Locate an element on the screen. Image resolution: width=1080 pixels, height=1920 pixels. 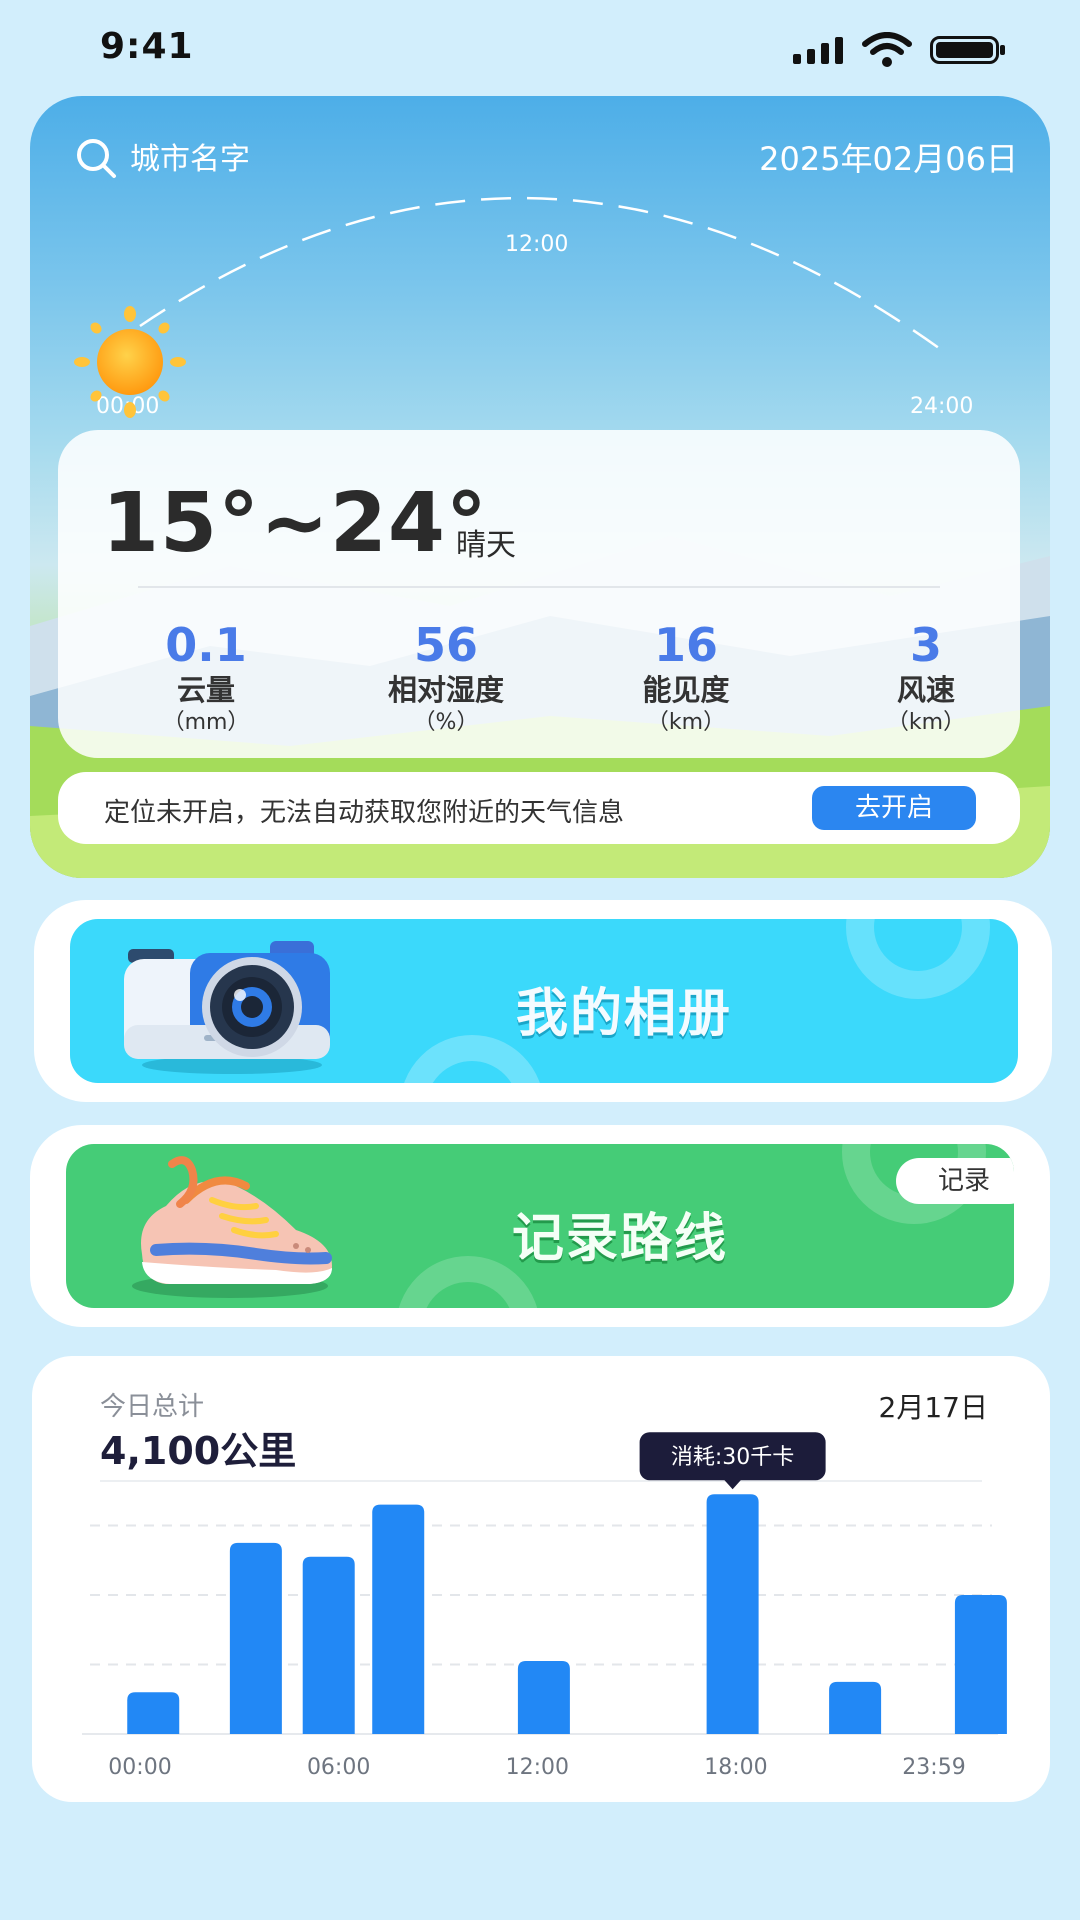
album-card: 我的相册 is located at coordinates (543, 1001).